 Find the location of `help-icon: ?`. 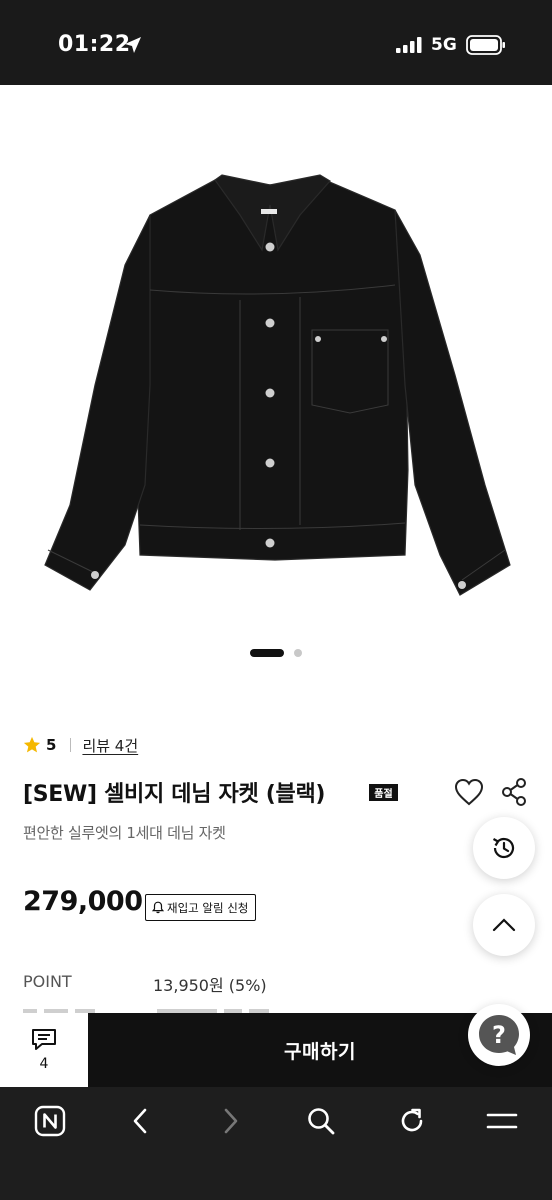

help-icon: ? is located at coordinates (499, 1035).